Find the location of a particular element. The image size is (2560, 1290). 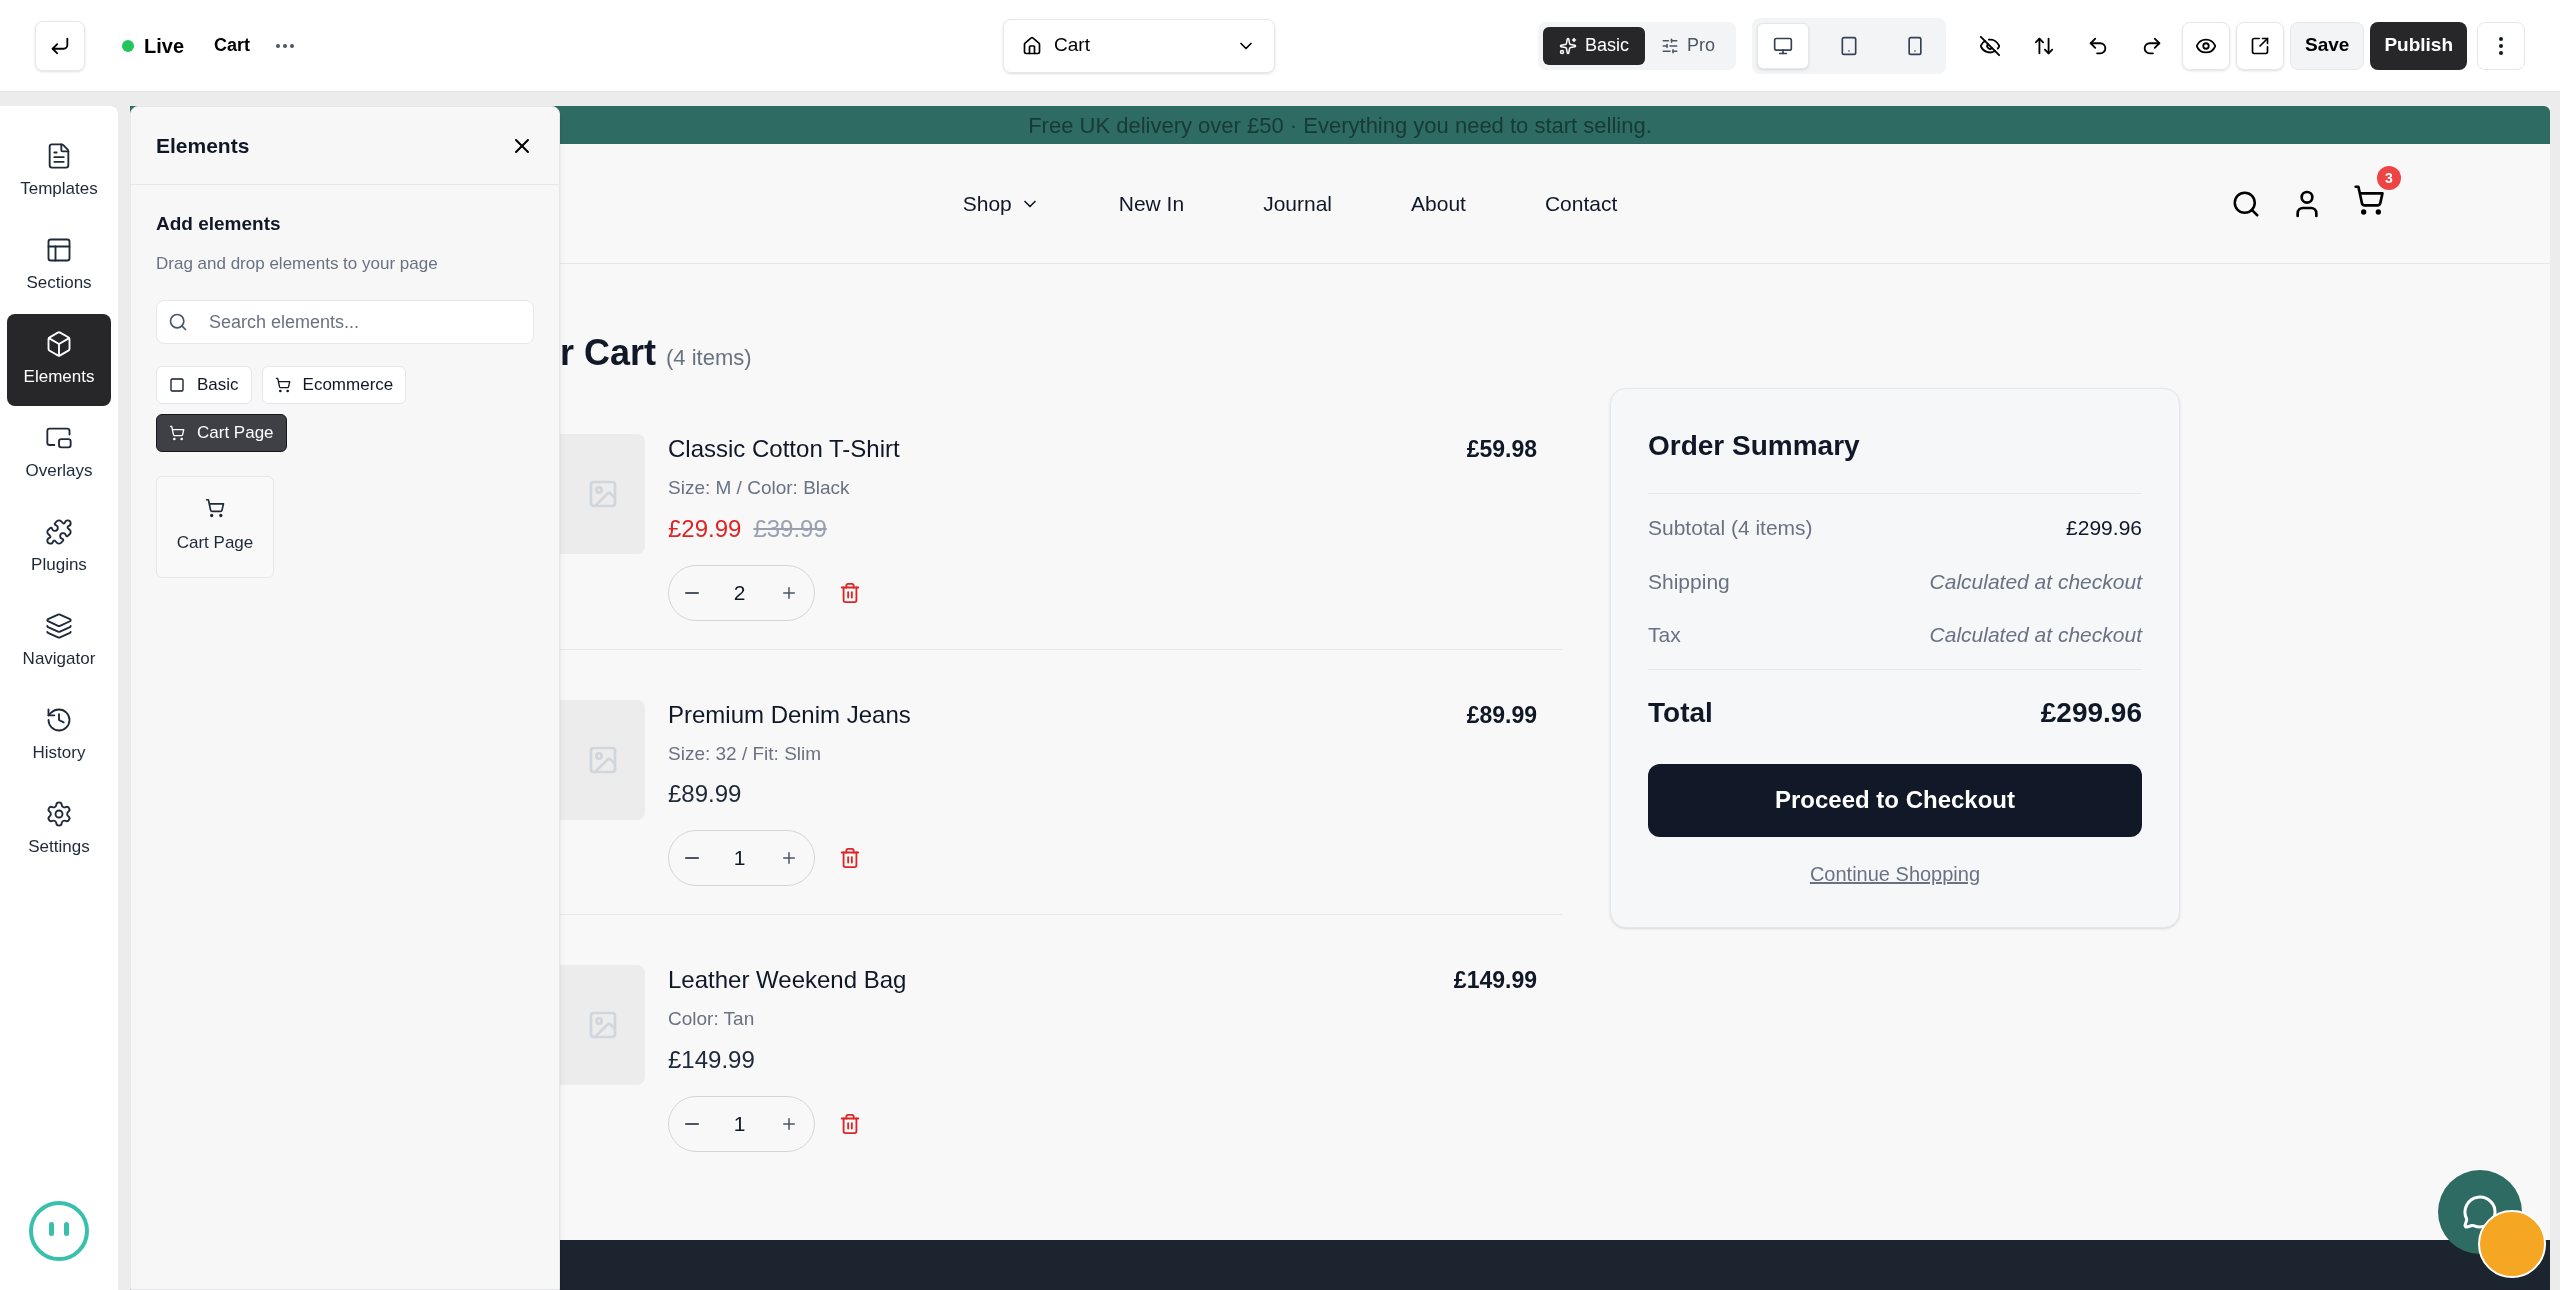

ellipsis-icon is located at coordinates (285, 45).